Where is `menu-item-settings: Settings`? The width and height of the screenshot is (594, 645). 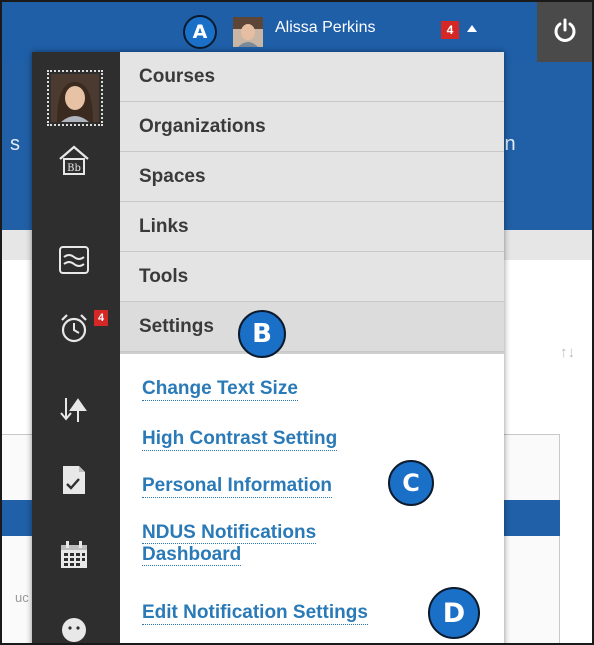
menu-item-settings: Settings is located at coordinates (312, 327).